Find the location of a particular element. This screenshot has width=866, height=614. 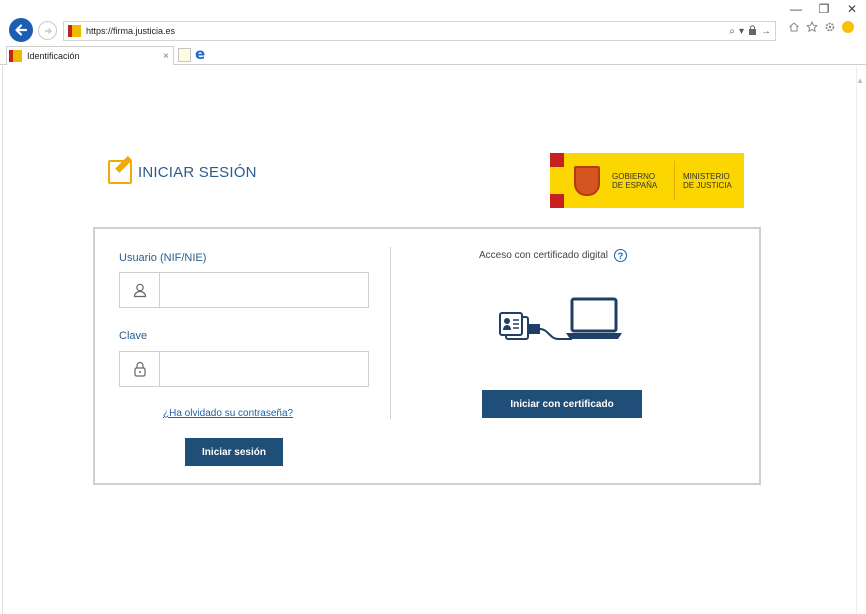

gear-icon is located at coordinates (830, 27).